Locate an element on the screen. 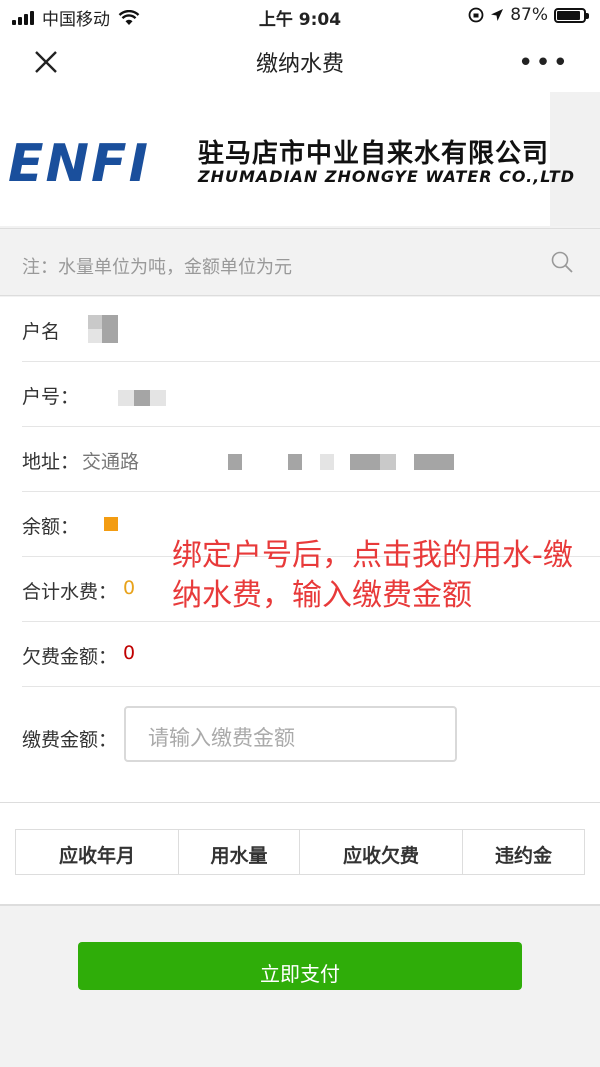  address-row: 地址： 交通路 is located at coordinates (311, 459).